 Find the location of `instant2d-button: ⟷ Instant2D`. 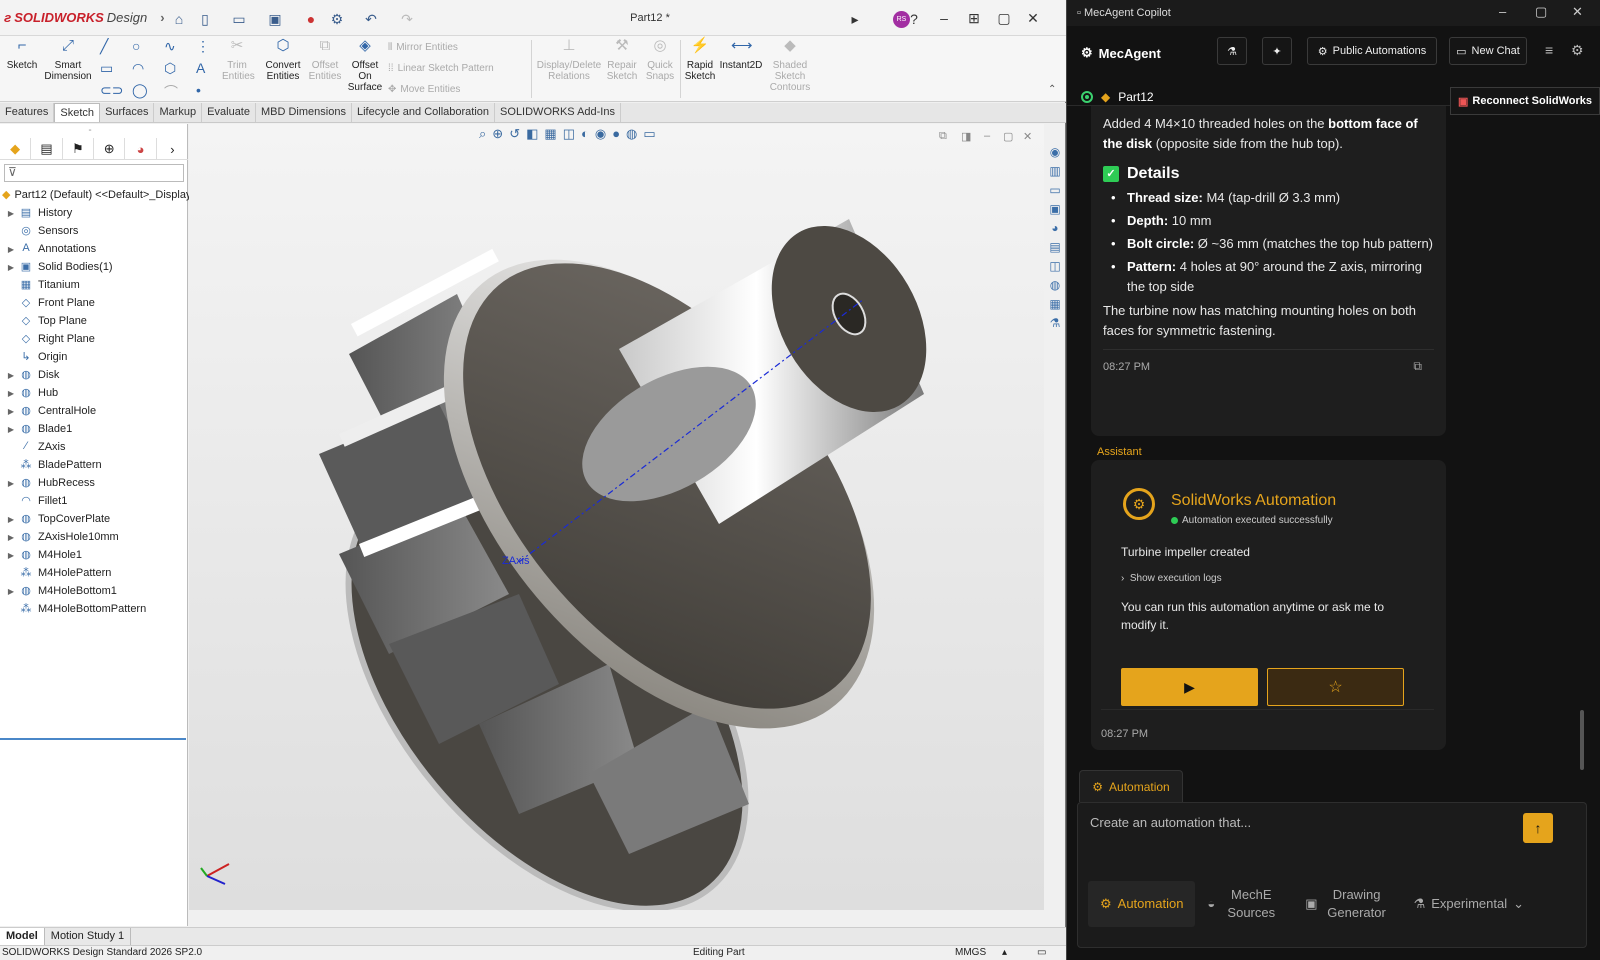

instant2d-button: ⟷ Instant2D is located at coordinates (741, 54).